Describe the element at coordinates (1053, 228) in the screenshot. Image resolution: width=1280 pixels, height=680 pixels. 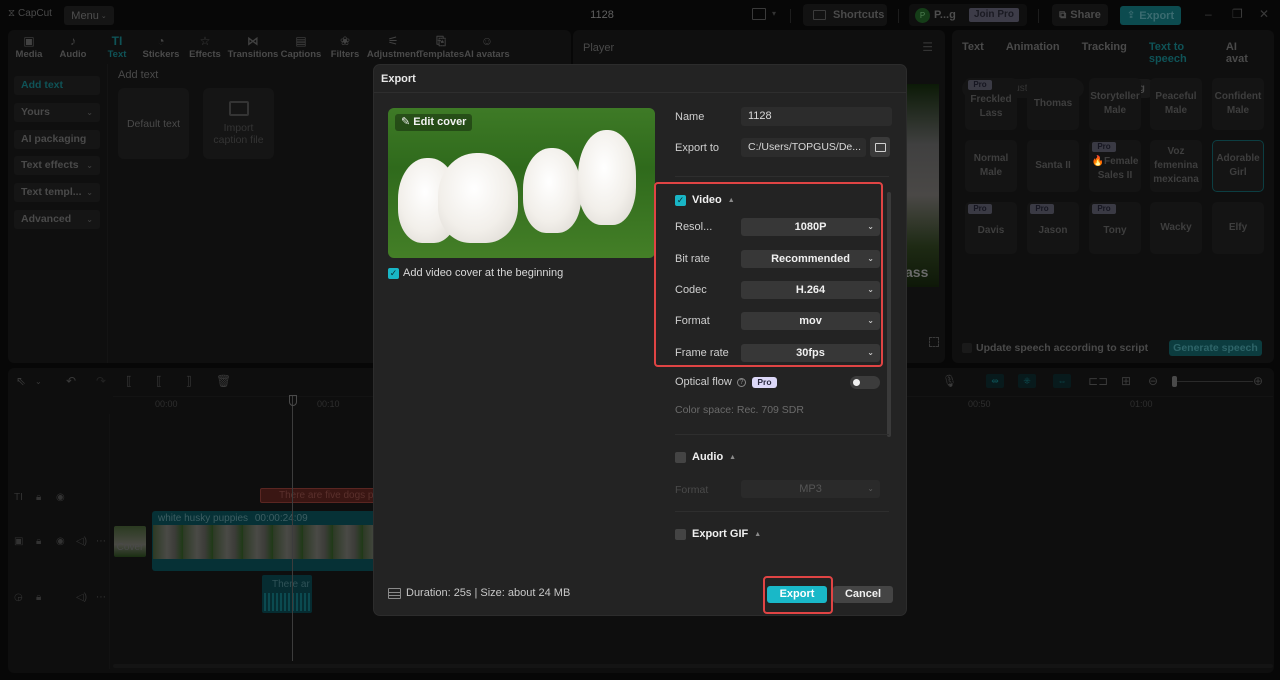
I see `voice-card: Pro Jason` at that location.